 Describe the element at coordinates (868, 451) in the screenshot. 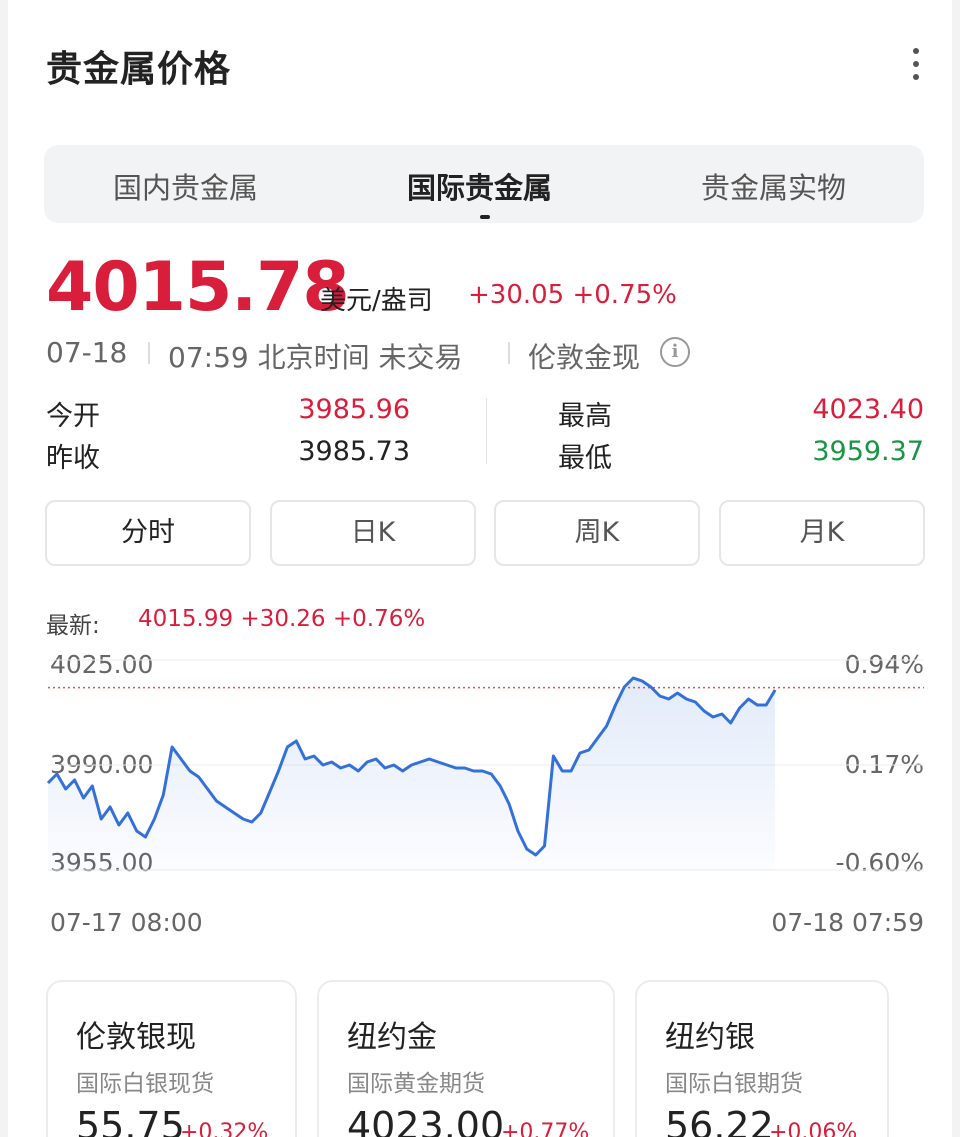

I see `low-value: 3959.37` at that location.